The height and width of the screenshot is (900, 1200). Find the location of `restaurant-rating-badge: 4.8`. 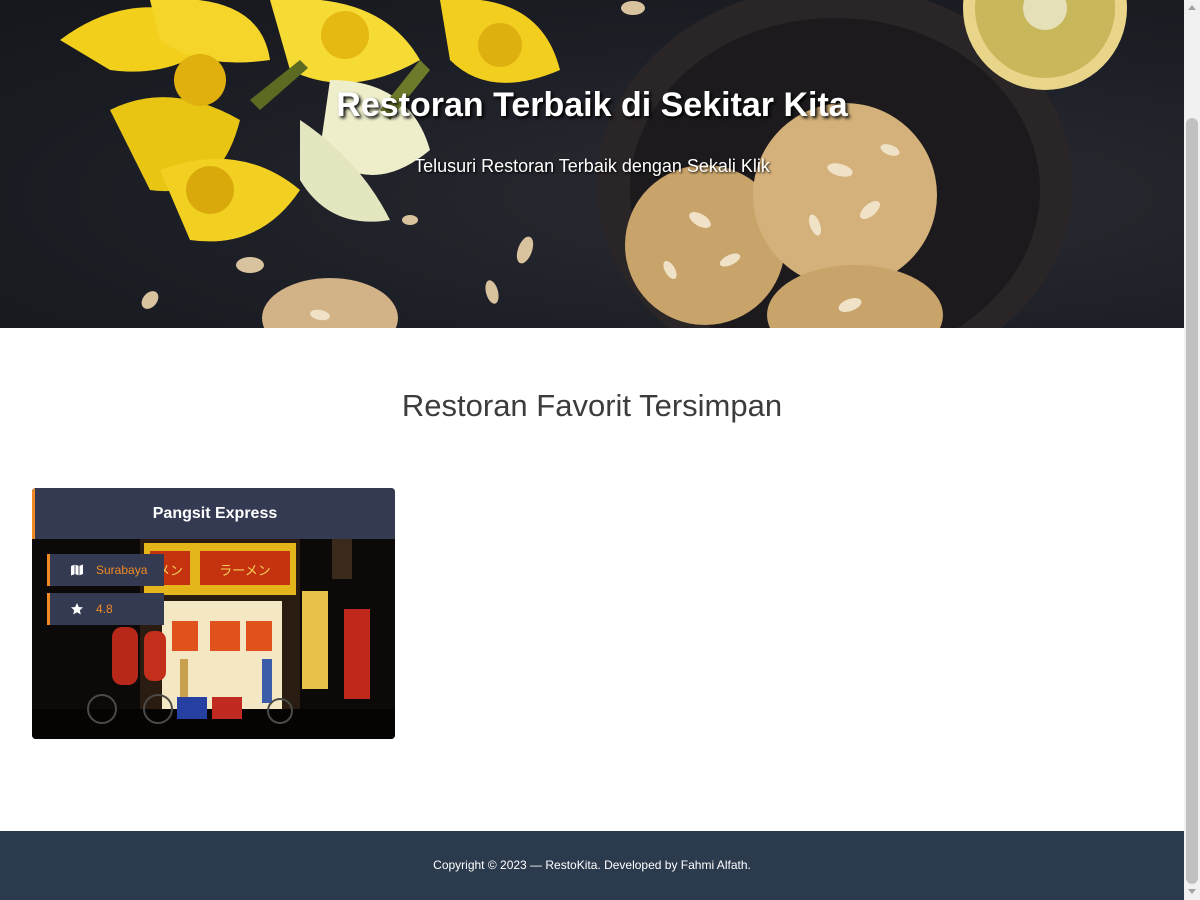

restaurant-rating-badge: 4.8 is located at coordinates (105, 609).